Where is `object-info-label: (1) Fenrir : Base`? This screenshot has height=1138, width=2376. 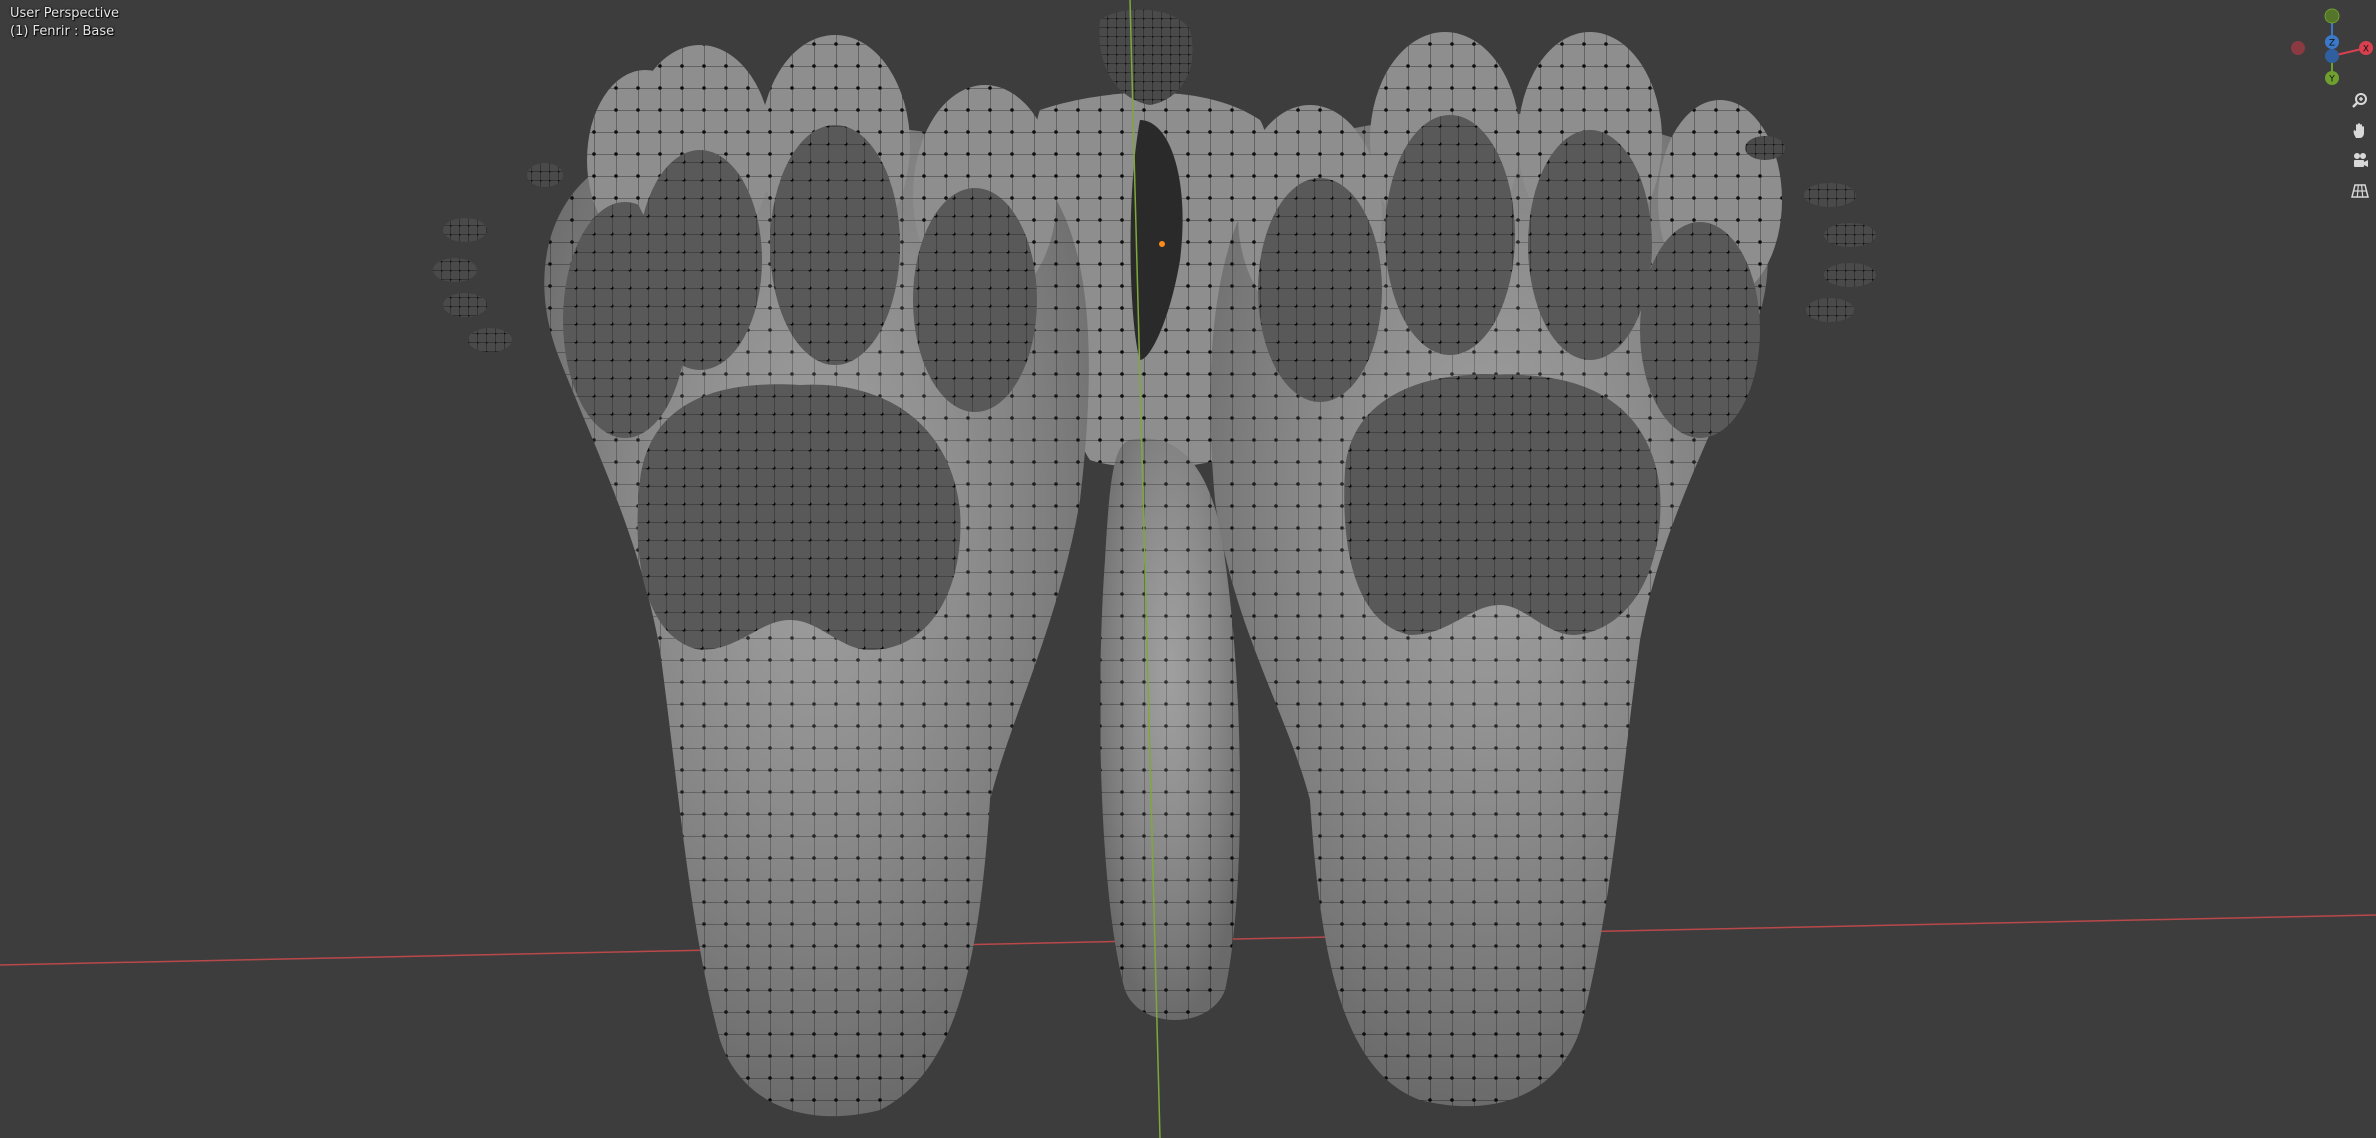 object-info-label: (1) Fenrir : Base is located at coordinates (62, 31).